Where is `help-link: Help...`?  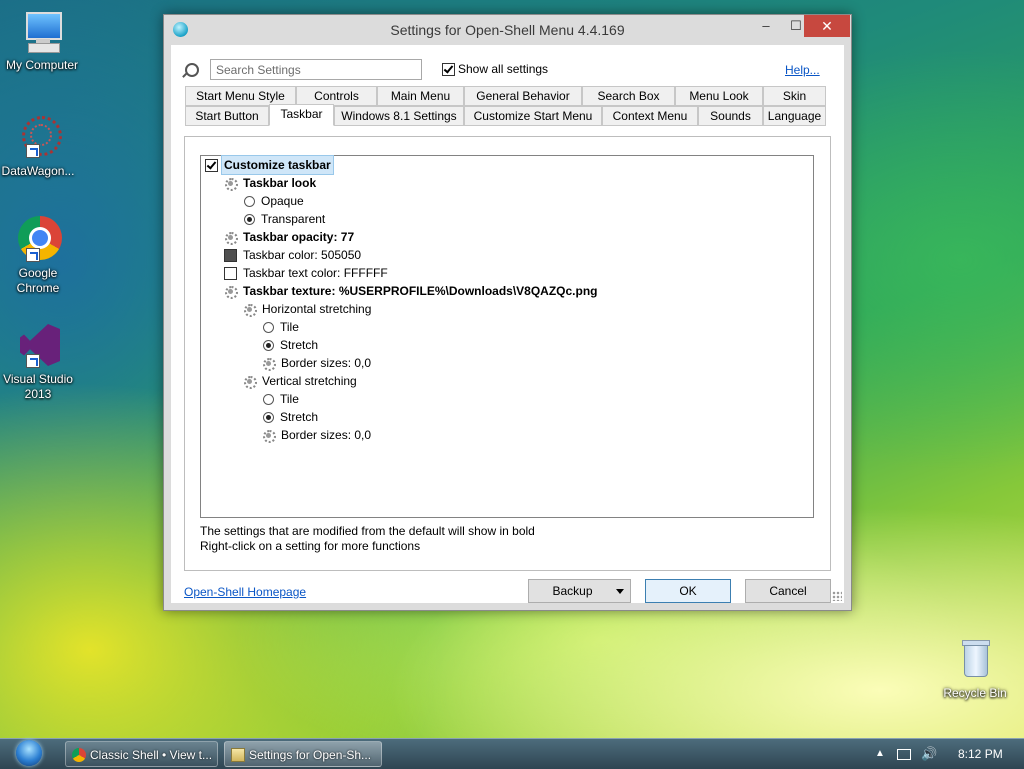 help-link: Help... is located at coordinates (802, 70).